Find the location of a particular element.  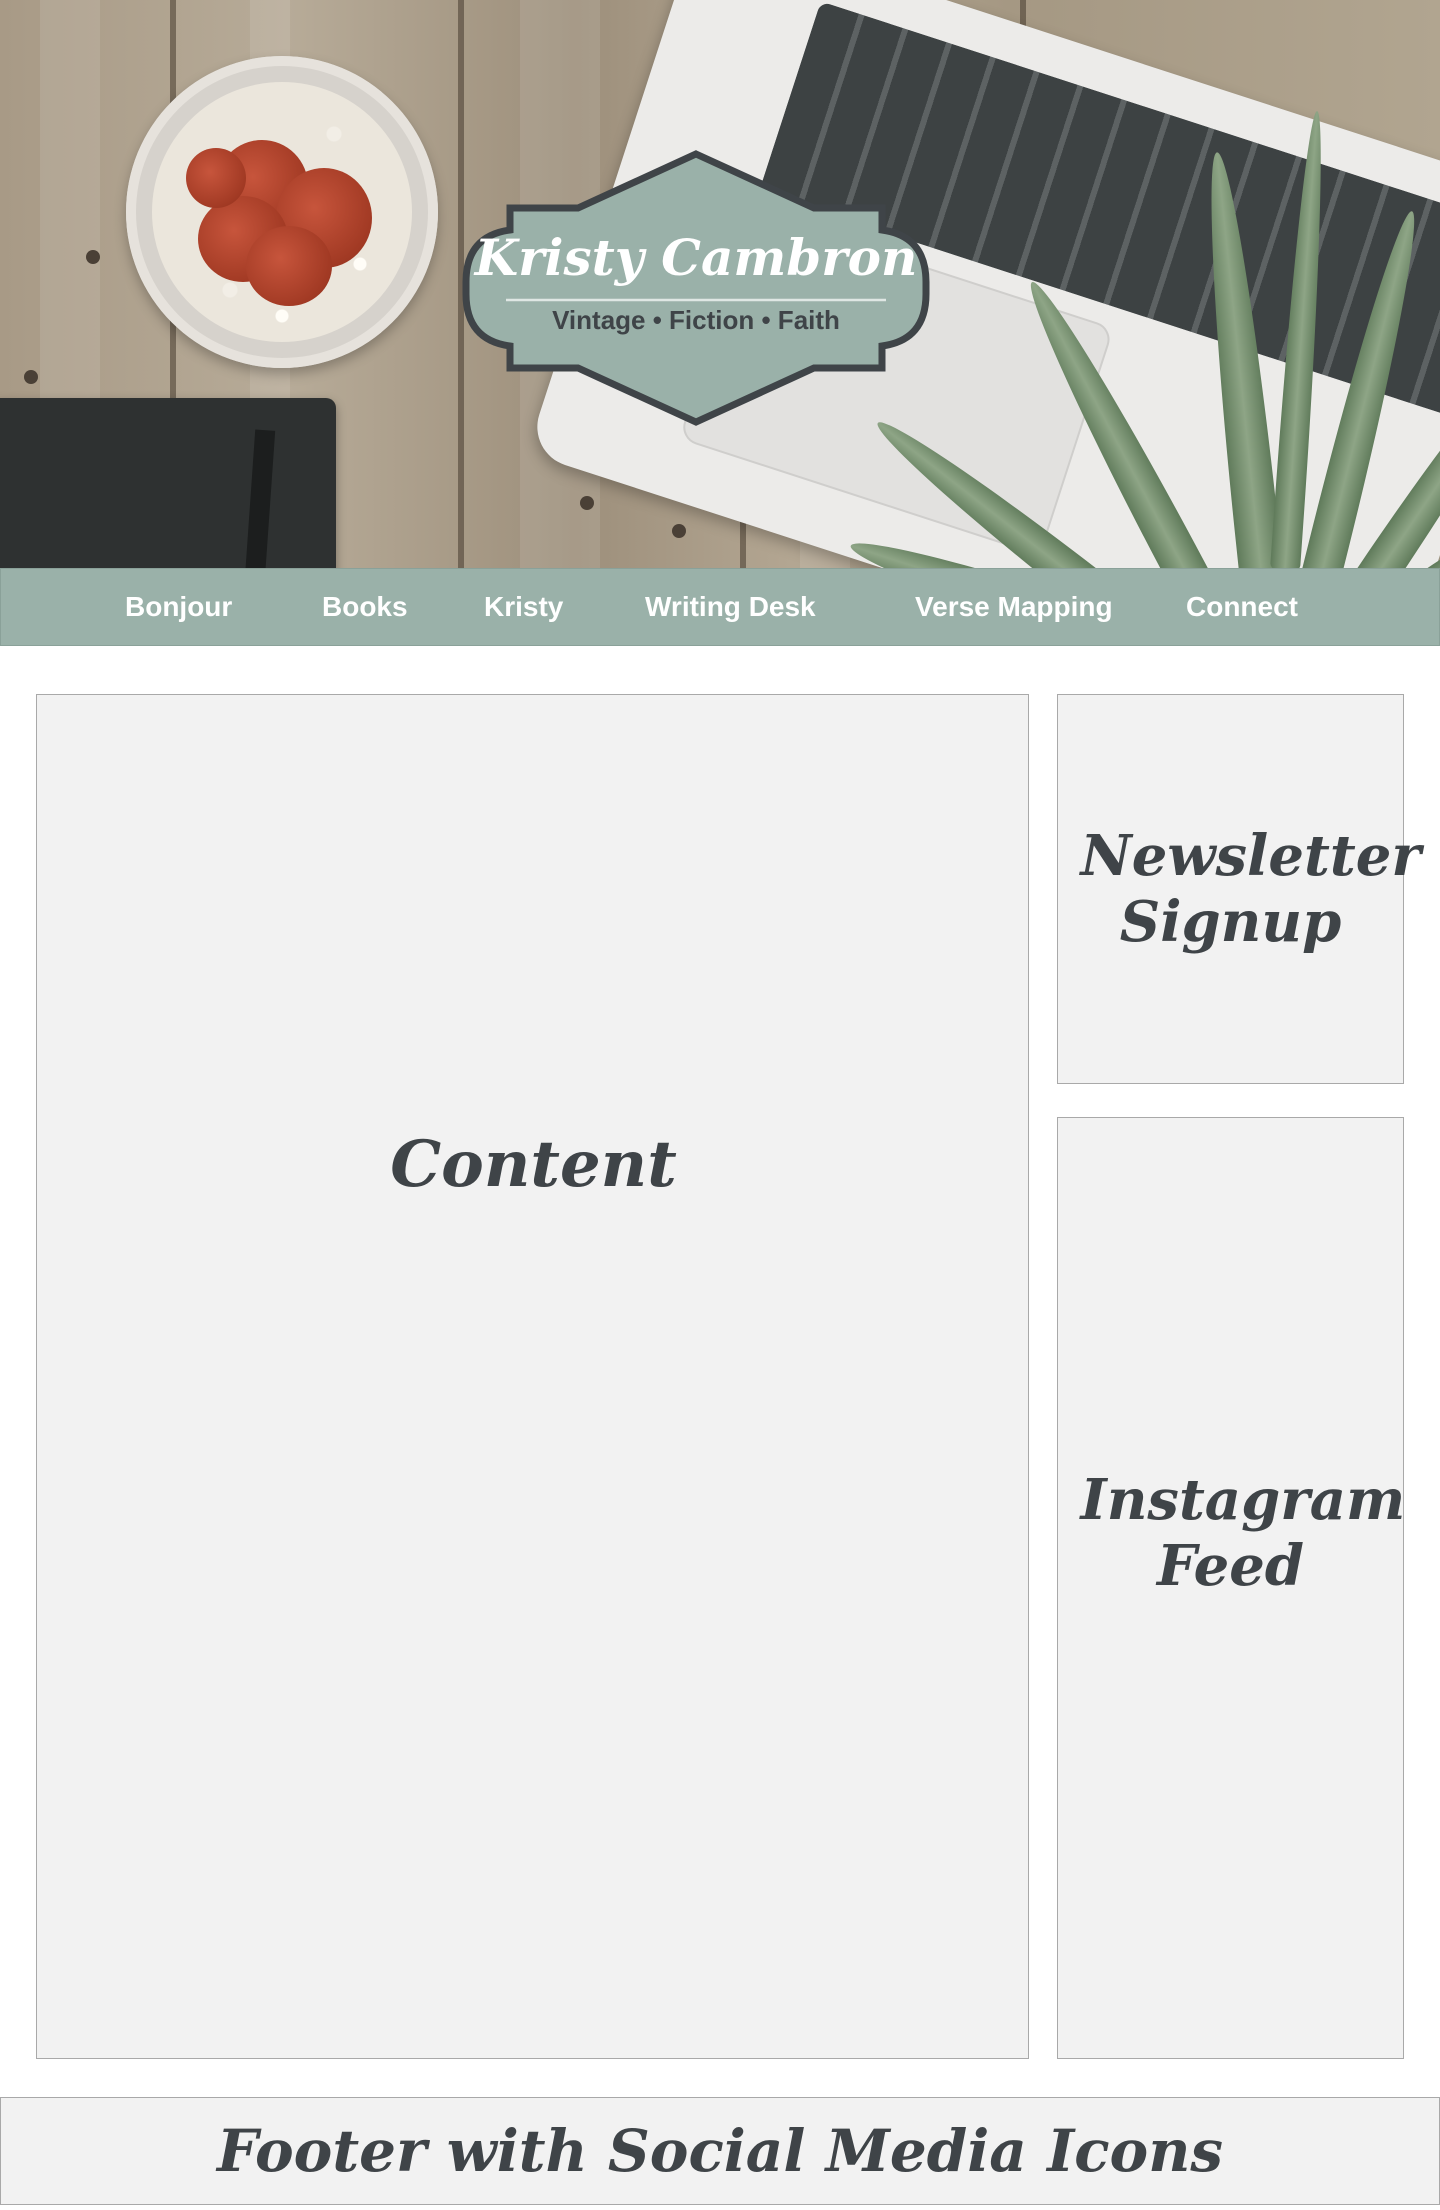

content-placeholder-label: Content is located at coordinates (533, 1164).